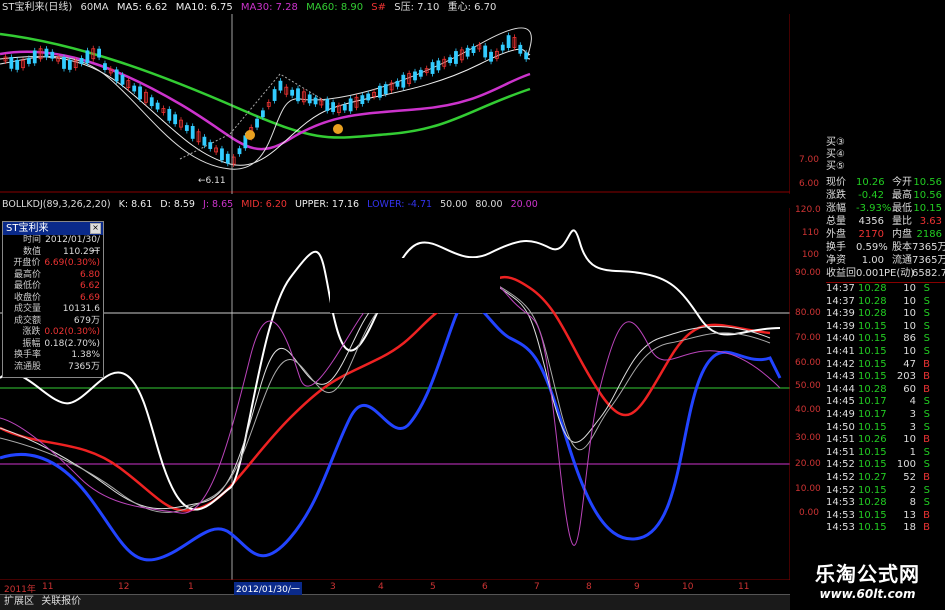  Describe the element at coordinates (840, 440) in the screenshot. I see `trade-time: 14:51` at that location.